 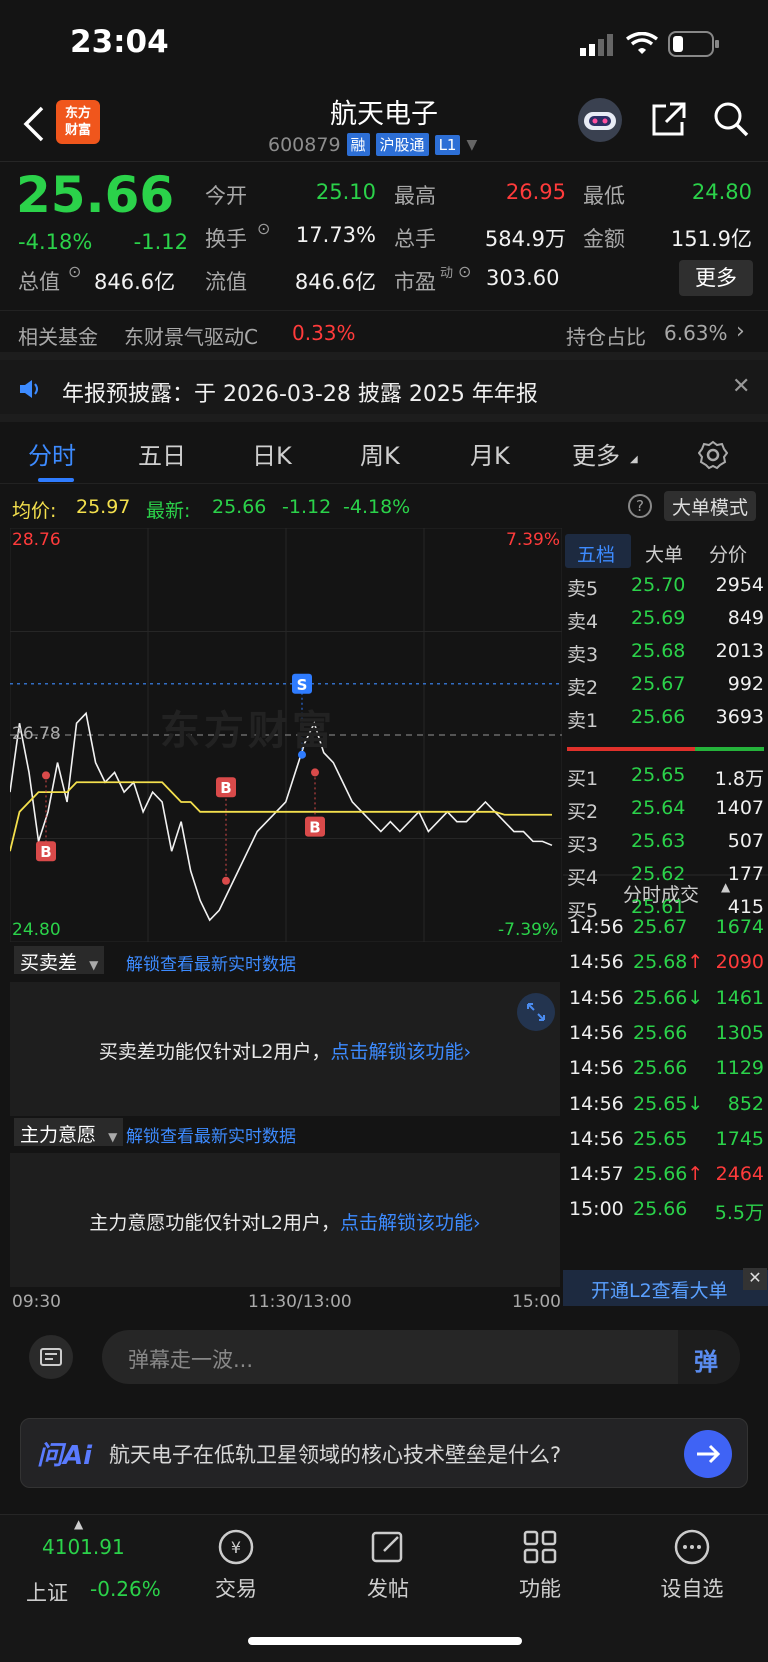 What do you see at coordinates (125, 1589) in the screenshot?
I see `index-pct: -0.26%` at bounding box center [125, 1589].